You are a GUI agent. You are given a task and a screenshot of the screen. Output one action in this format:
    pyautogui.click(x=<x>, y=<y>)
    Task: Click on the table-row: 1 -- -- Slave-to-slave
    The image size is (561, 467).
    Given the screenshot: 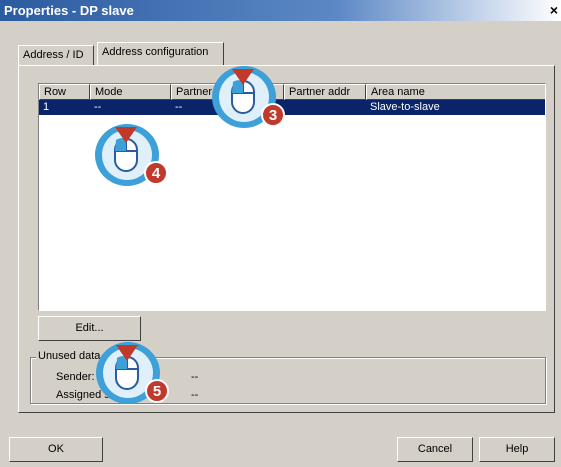 What is the action you would take?
    pyautogui.click(x=292, y=107)
    